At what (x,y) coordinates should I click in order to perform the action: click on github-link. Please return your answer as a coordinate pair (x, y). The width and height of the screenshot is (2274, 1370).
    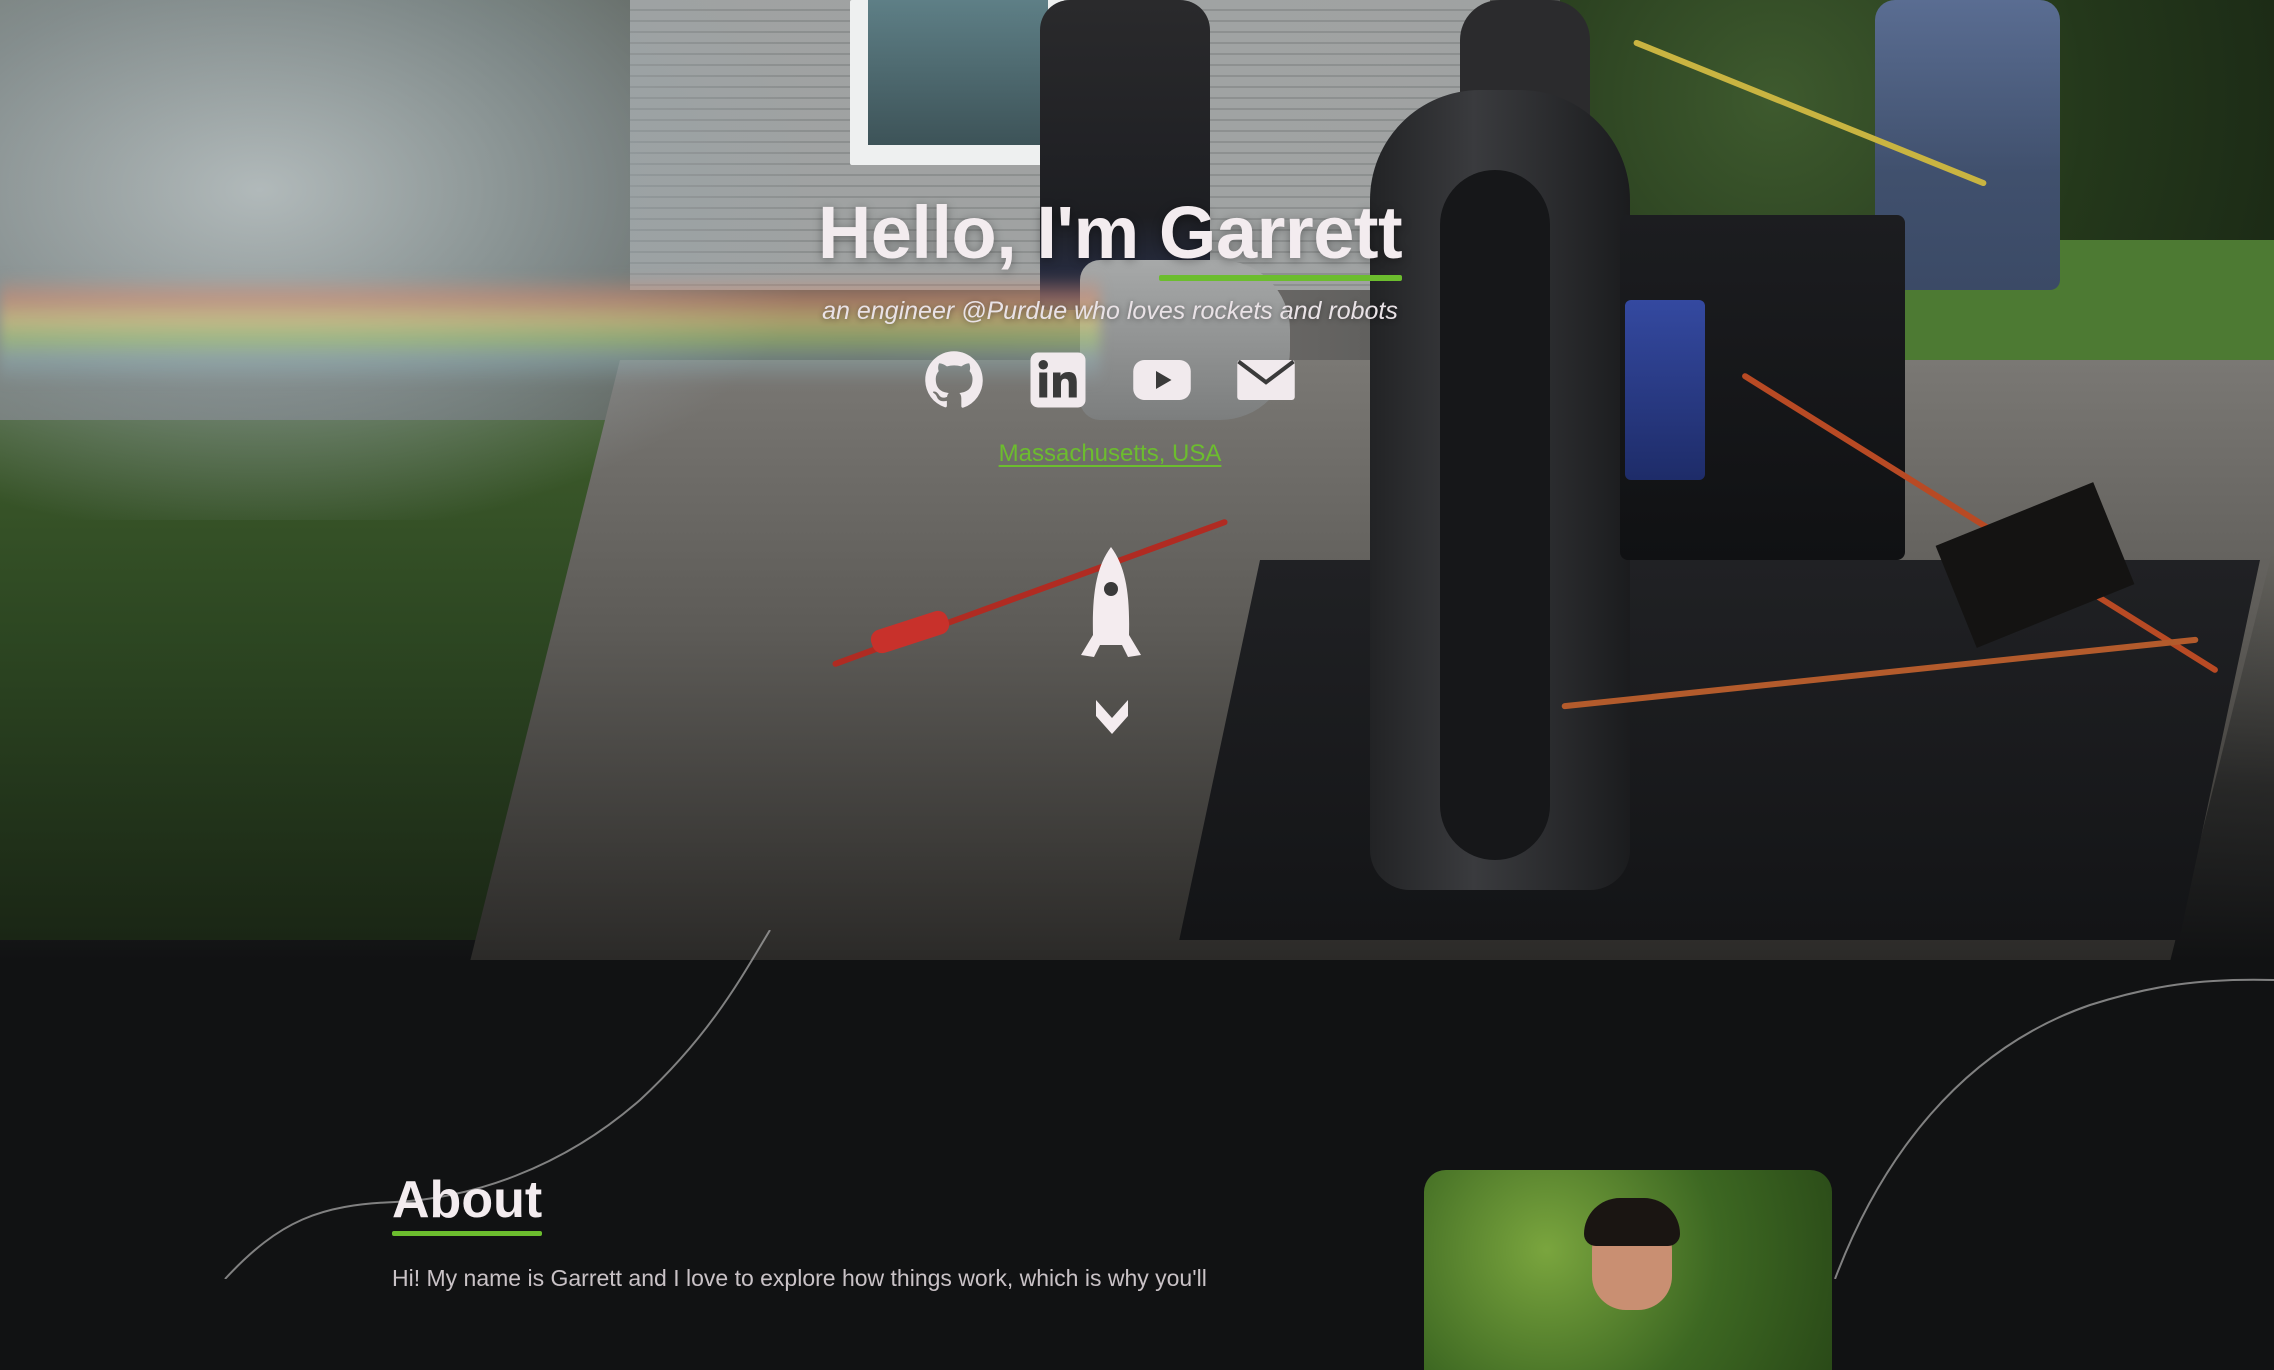
    Looking at the image, I should click on (954, 380).